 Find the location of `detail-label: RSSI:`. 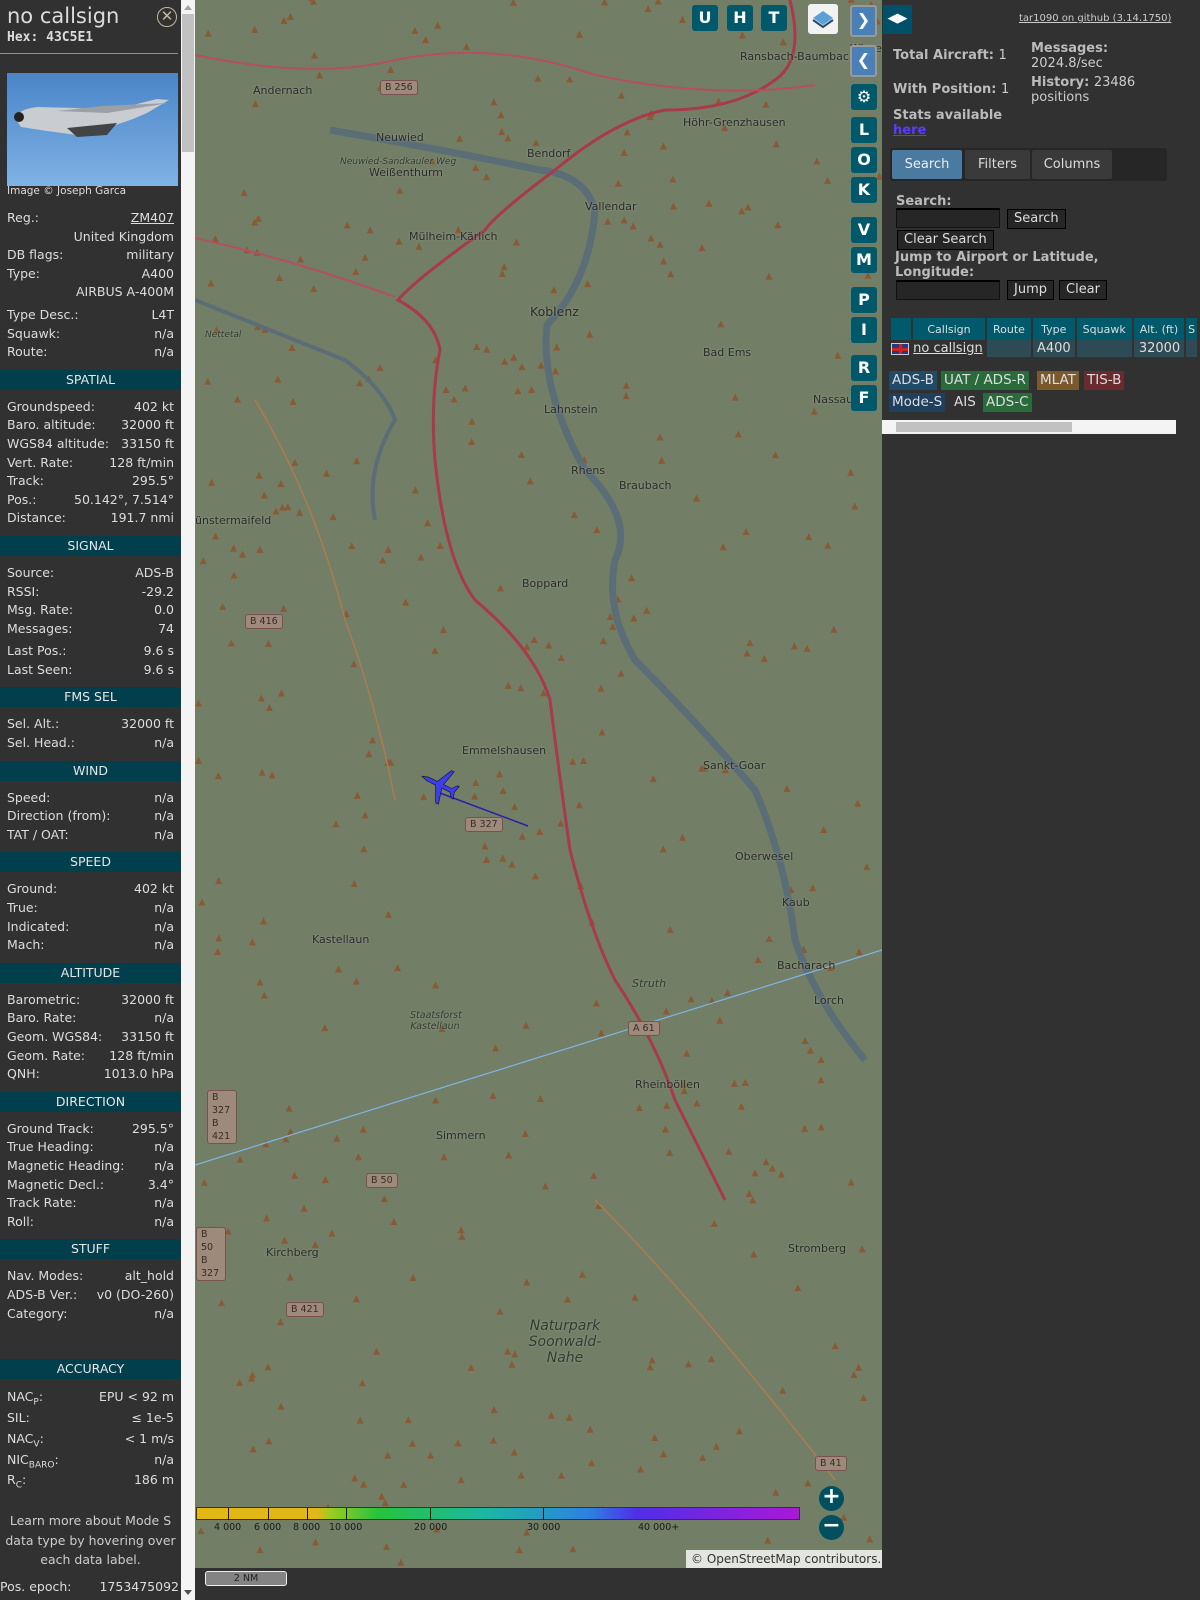

detail-label: RSSI: is located at coordinates (23, 592).